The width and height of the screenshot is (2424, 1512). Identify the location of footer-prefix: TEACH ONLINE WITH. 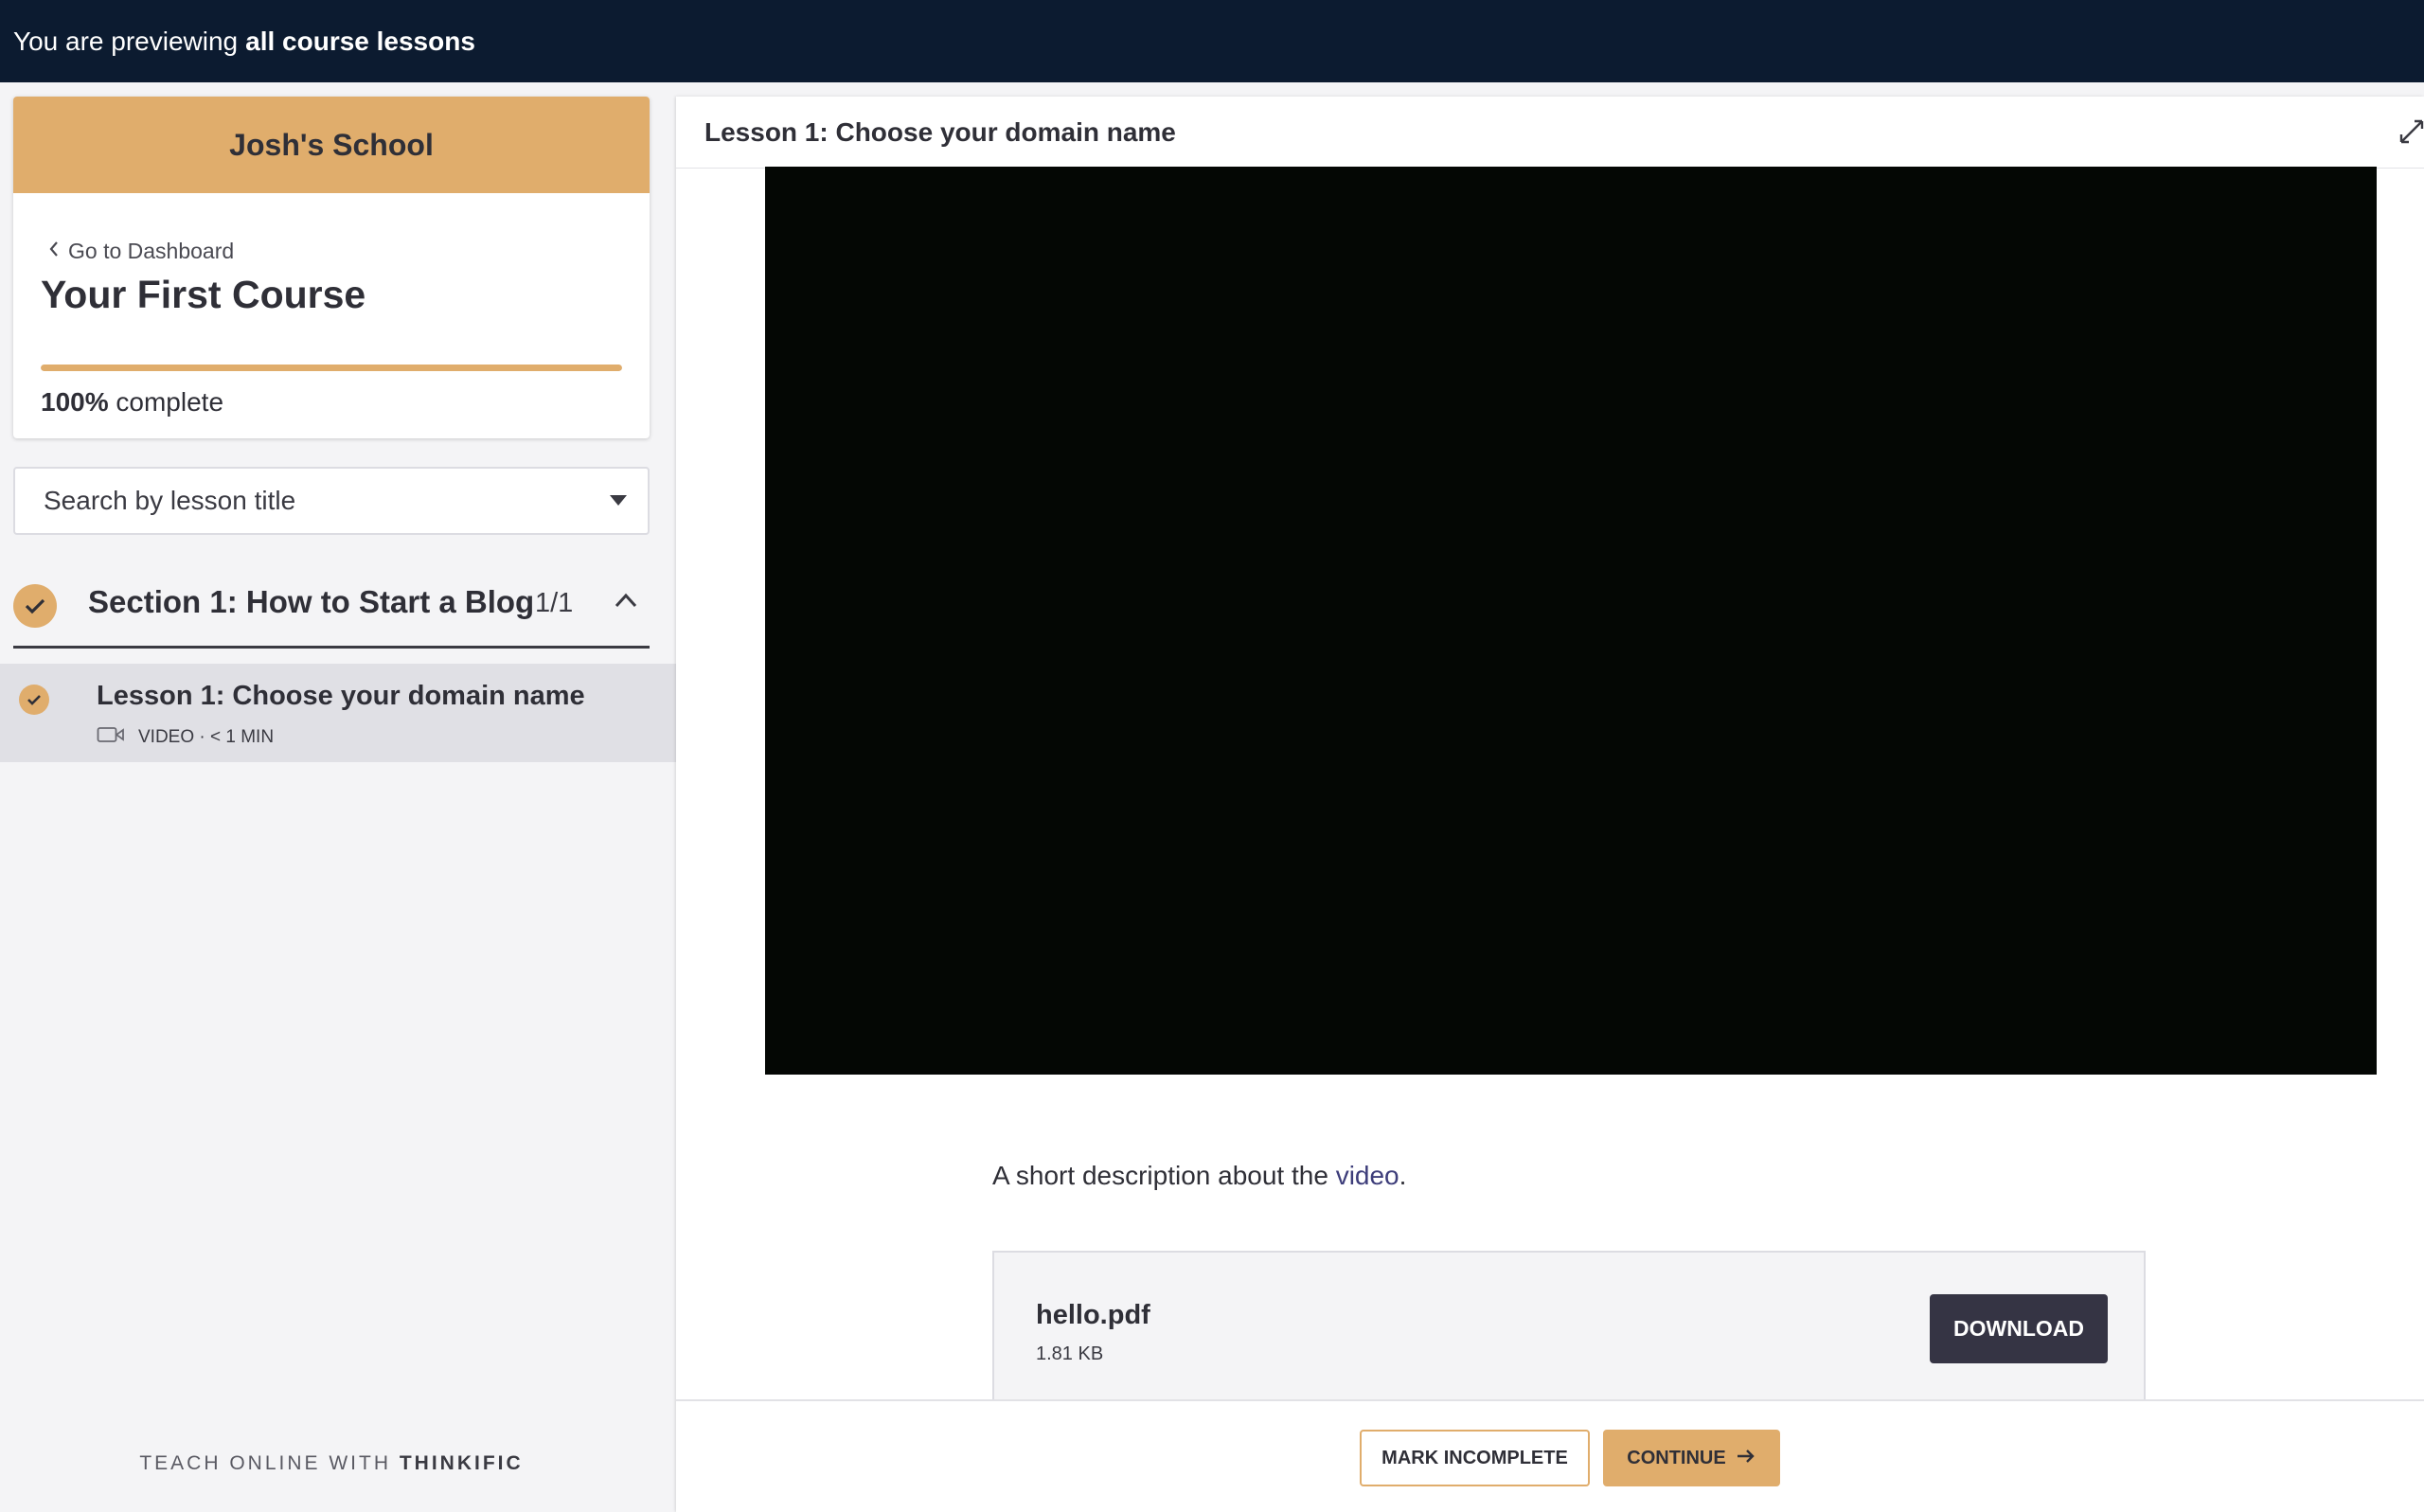
(265, 1463).